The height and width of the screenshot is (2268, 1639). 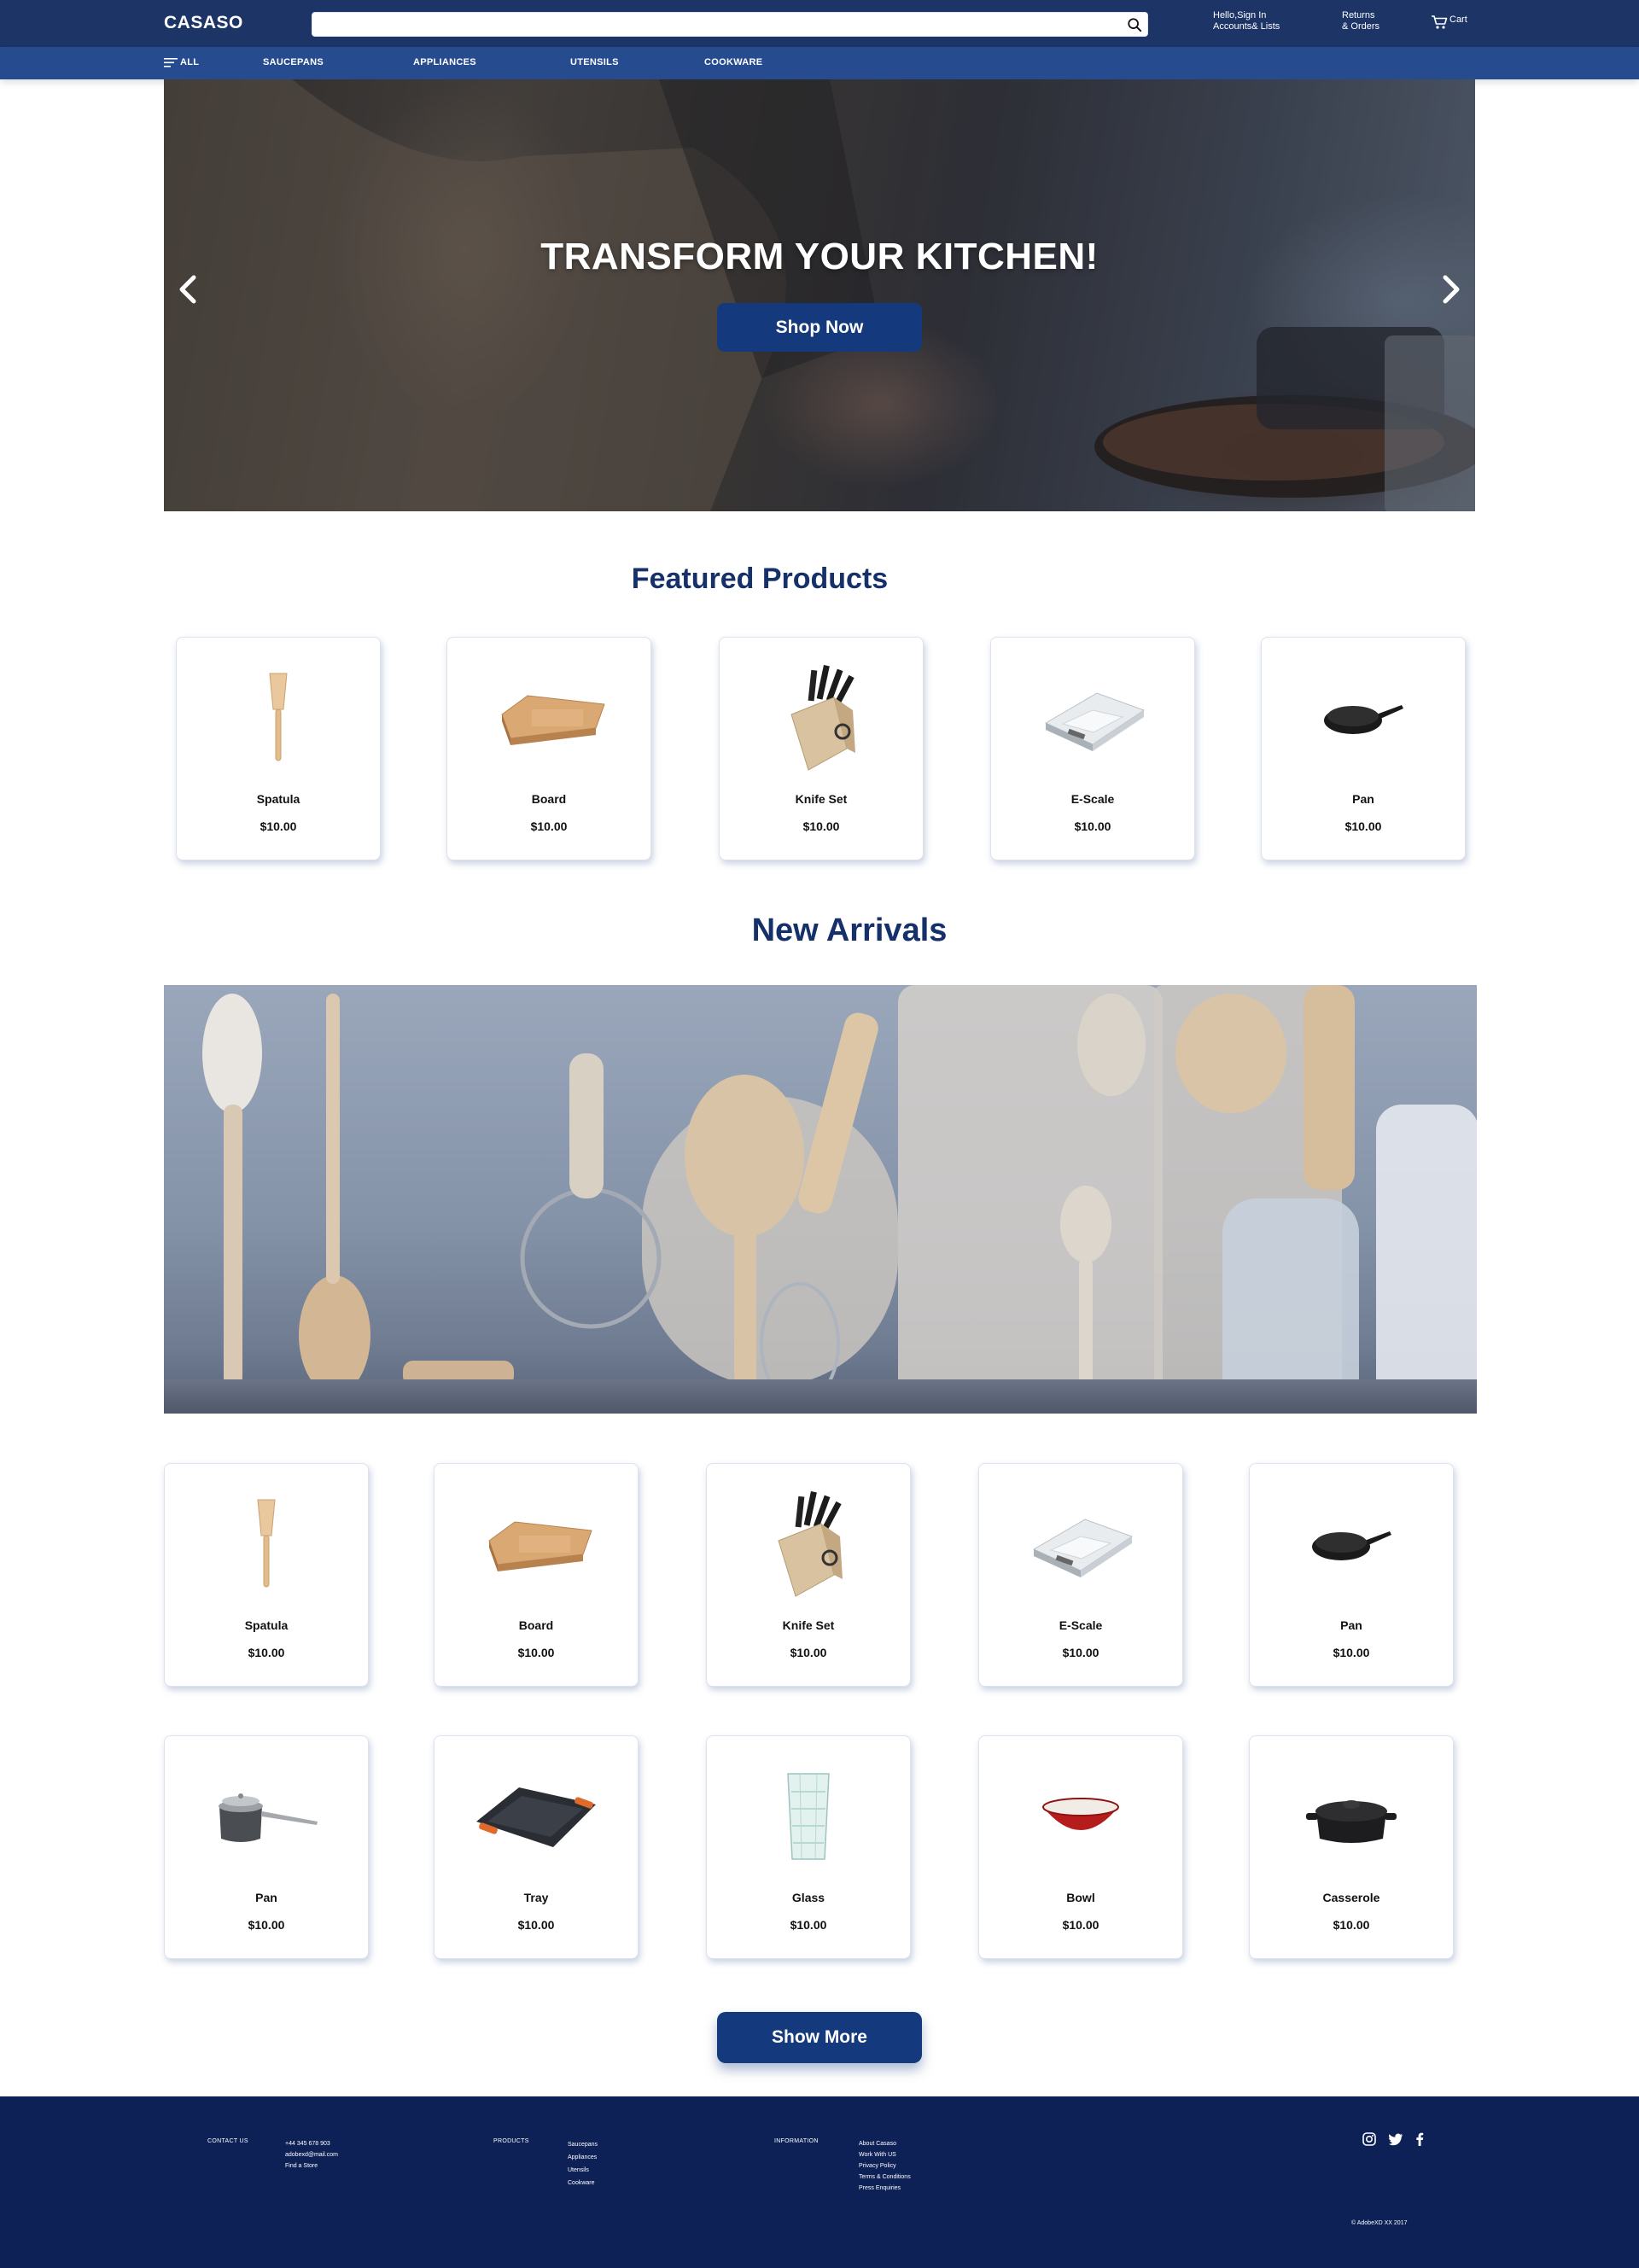 What do you see at coordinates (1379, 2223) in the screenshot?
I see `copyright-text: © AdobeXD XX 2017` at bounding box center [1379, 2223].